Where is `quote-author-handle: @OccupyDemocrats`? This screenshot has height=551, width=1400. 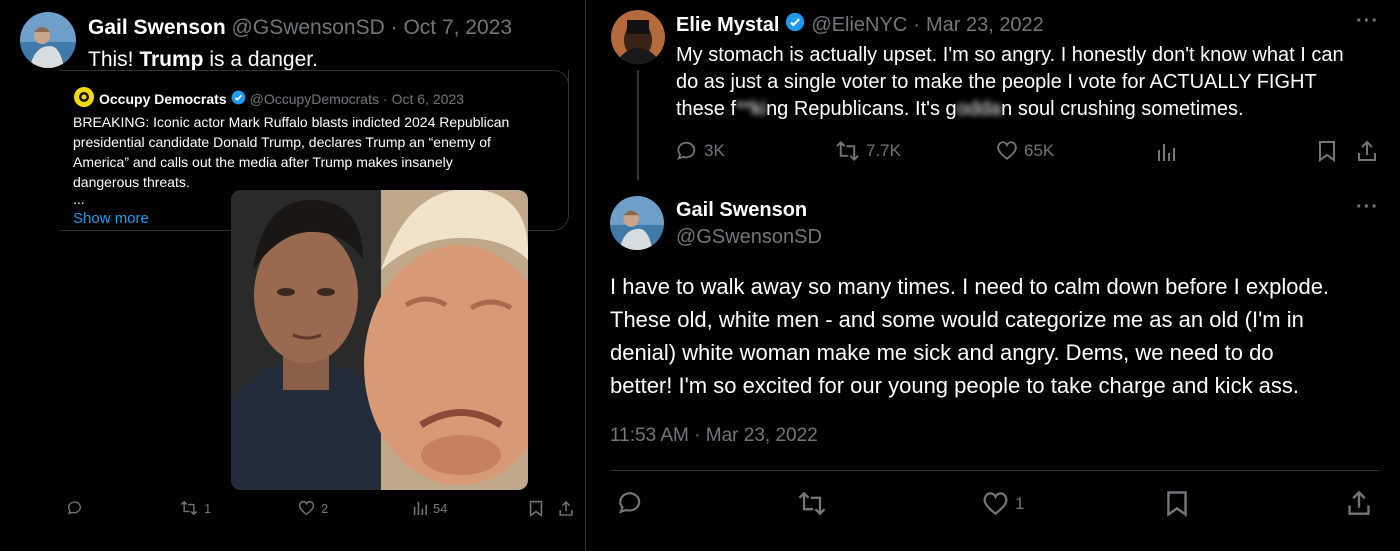 quote-author-handle: @OccupyDemocrats is located at coordinates (314, 99).